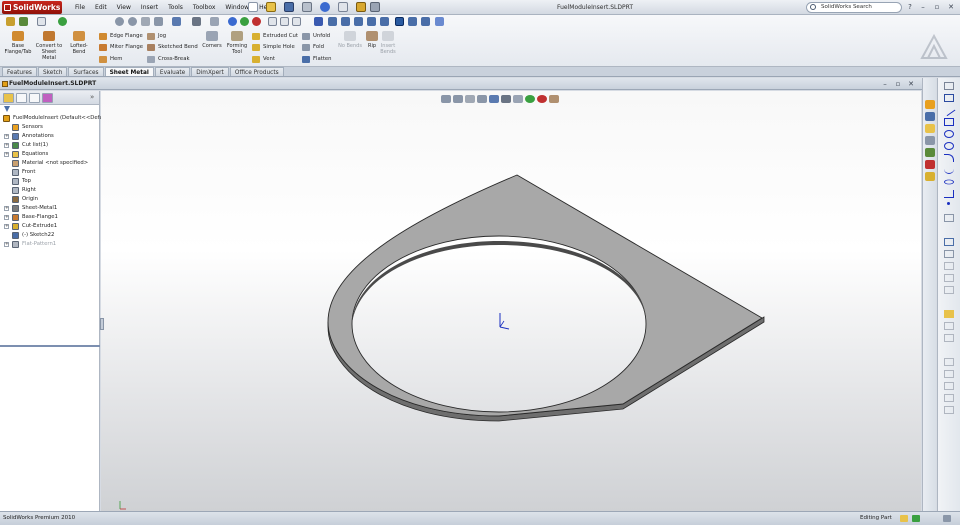 The height and width of the screenshot is (525, 960). Describe the element at coordinates (949, 134) in the screenshot. I see `slot-icon` at that location.